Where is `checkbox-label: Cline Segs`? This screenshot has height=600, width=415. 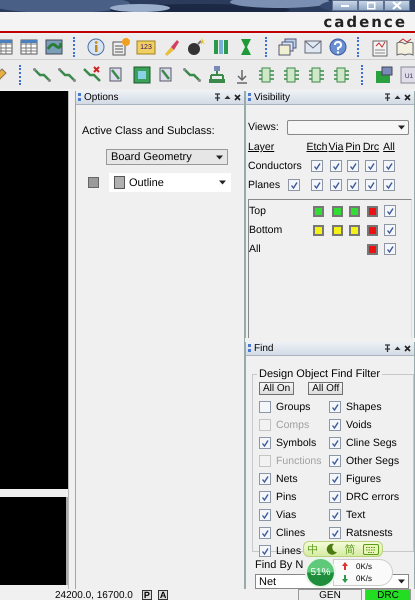 checkbox-label: Cline Segs is located at coordinates (371, 443).